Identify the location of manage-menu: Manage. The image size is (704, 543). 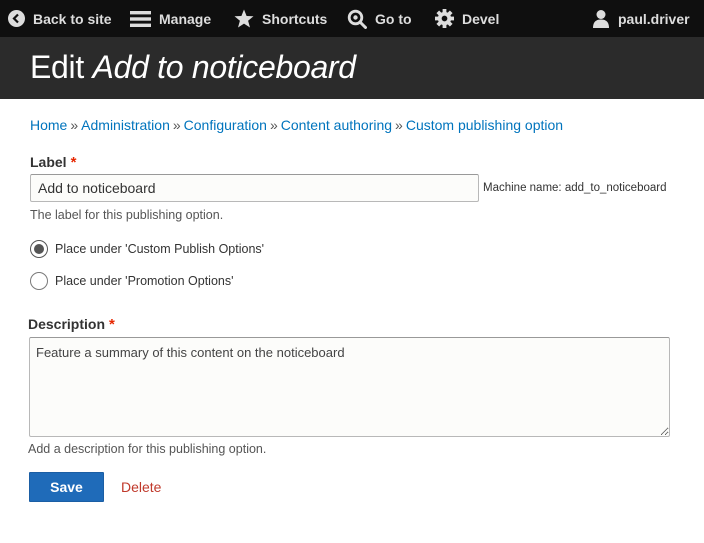
(170, 18).